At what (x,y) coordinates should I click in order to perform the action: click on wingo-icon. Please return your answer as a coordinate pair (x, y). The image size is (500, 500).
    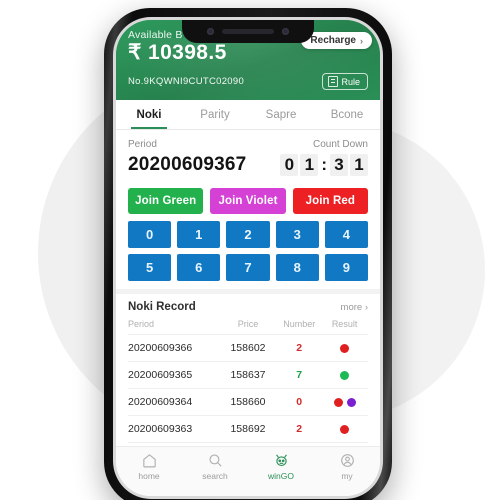
    Looking at the image, I should click on (281, 460).